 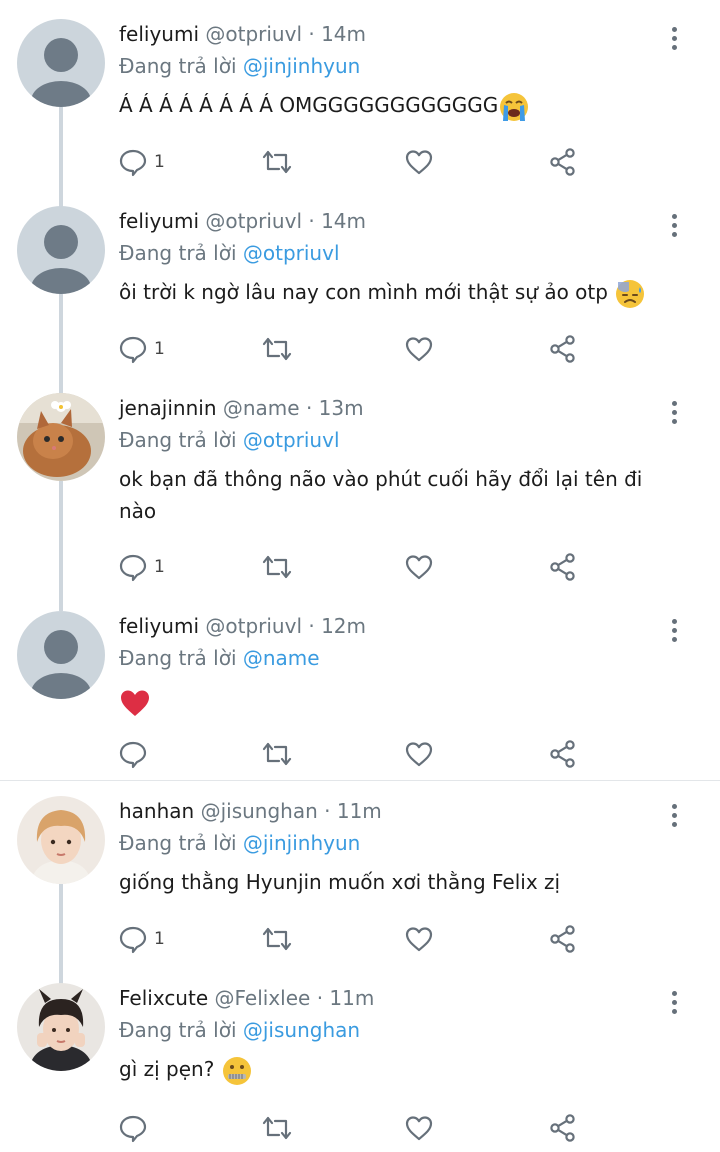 What do you see at coordinates (263, 998) in the screenshot?
I see `user-handle: @Felixlee` at bounding box center [263, 998].